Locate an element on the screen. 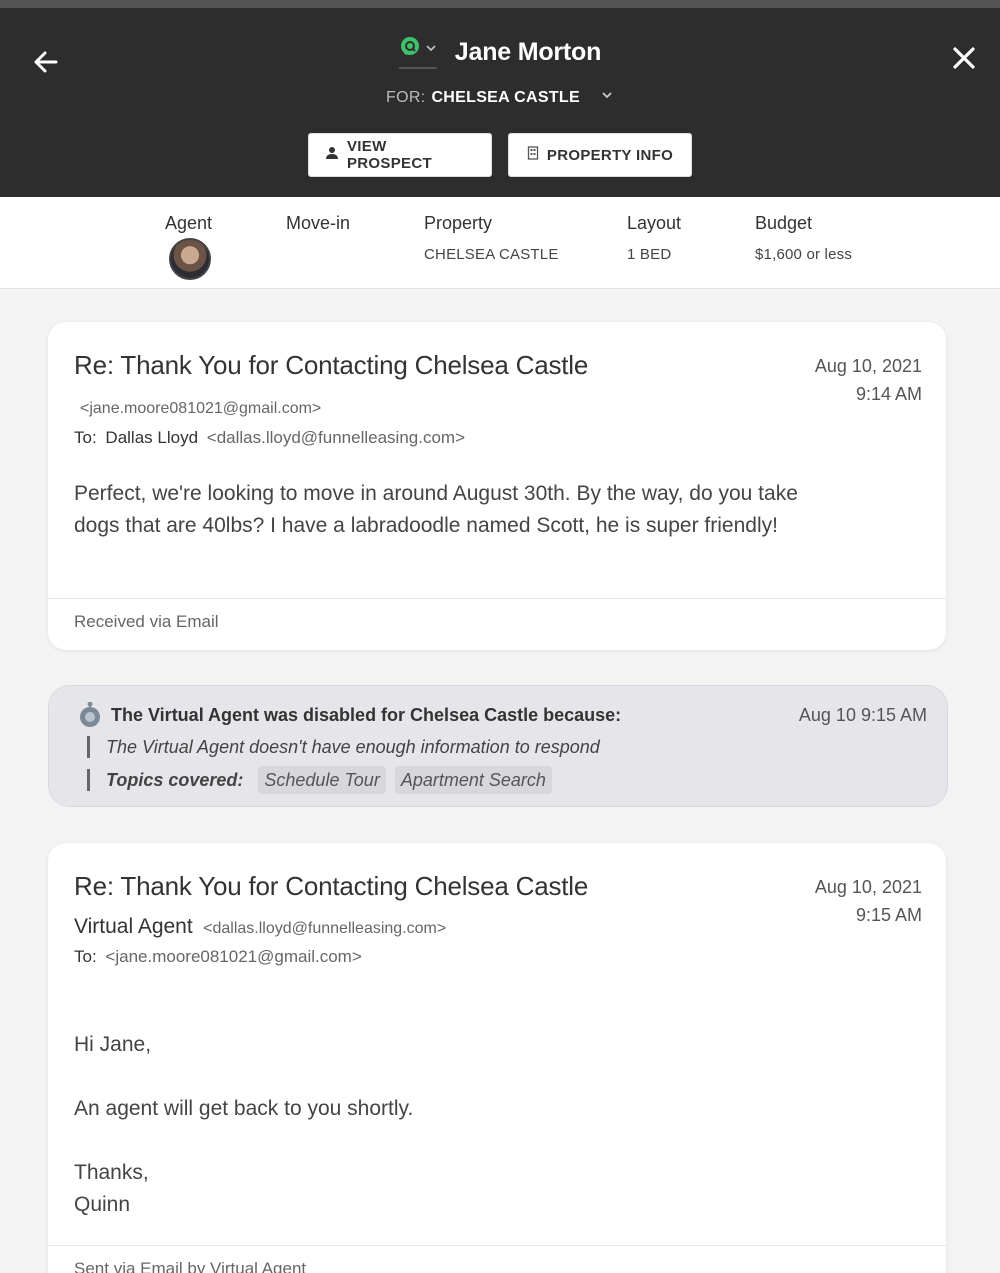 The width and height of the screenshot is (1000, 1273). message-body: An agent will get back to you shortly. is located at coordinates (244, 1108).